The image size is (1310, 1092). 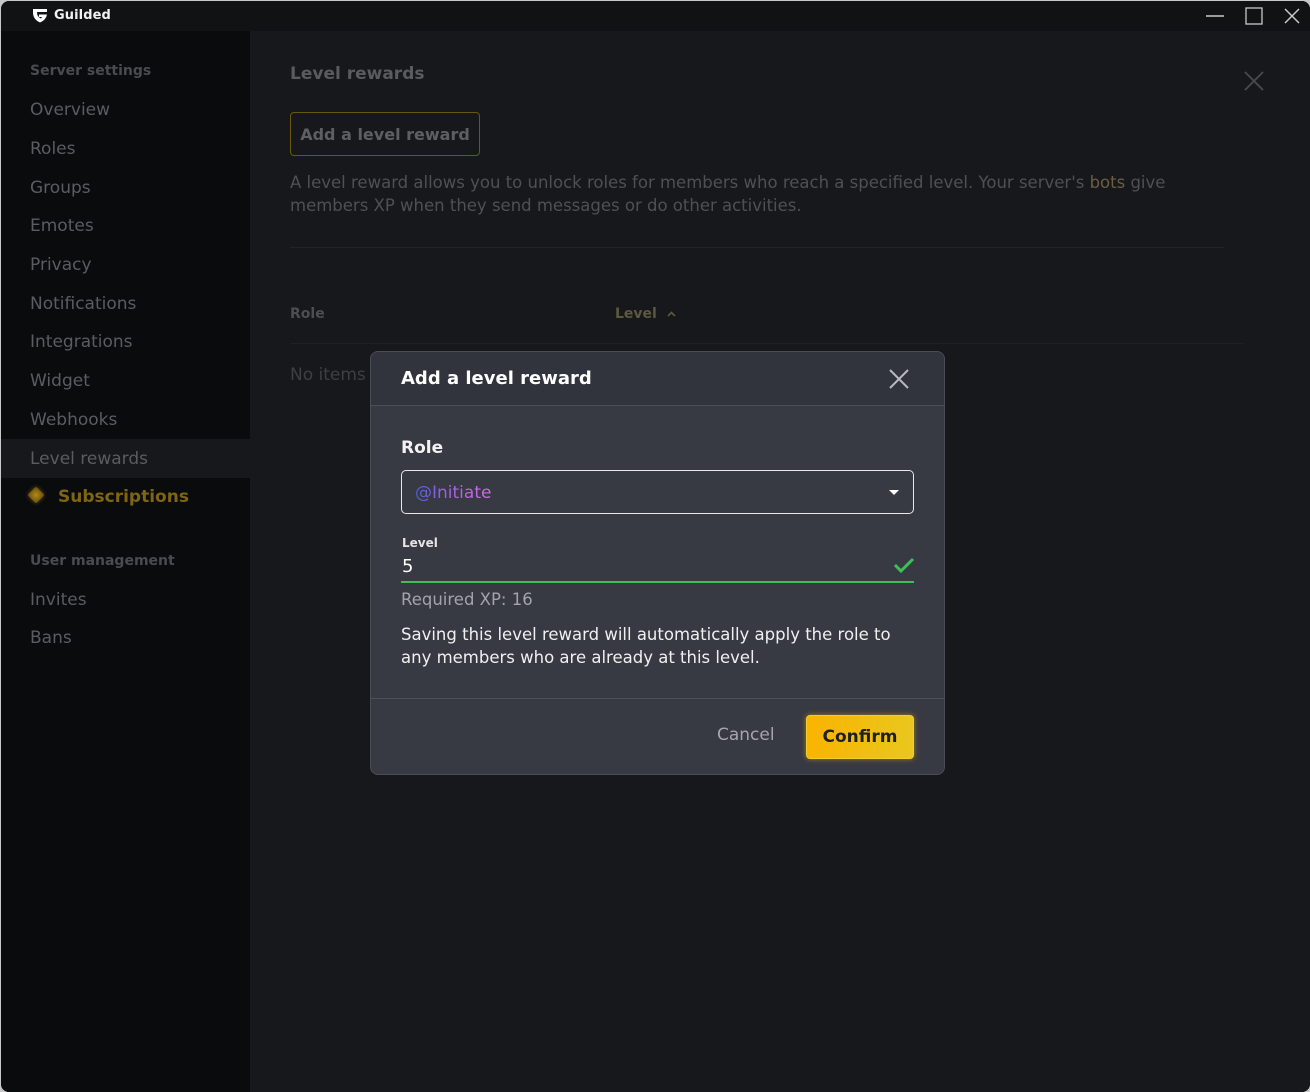 What do you see at coordinates (422, 448) in the screenshot?
I see `role-label: Role` at bounding box center [422, 448].